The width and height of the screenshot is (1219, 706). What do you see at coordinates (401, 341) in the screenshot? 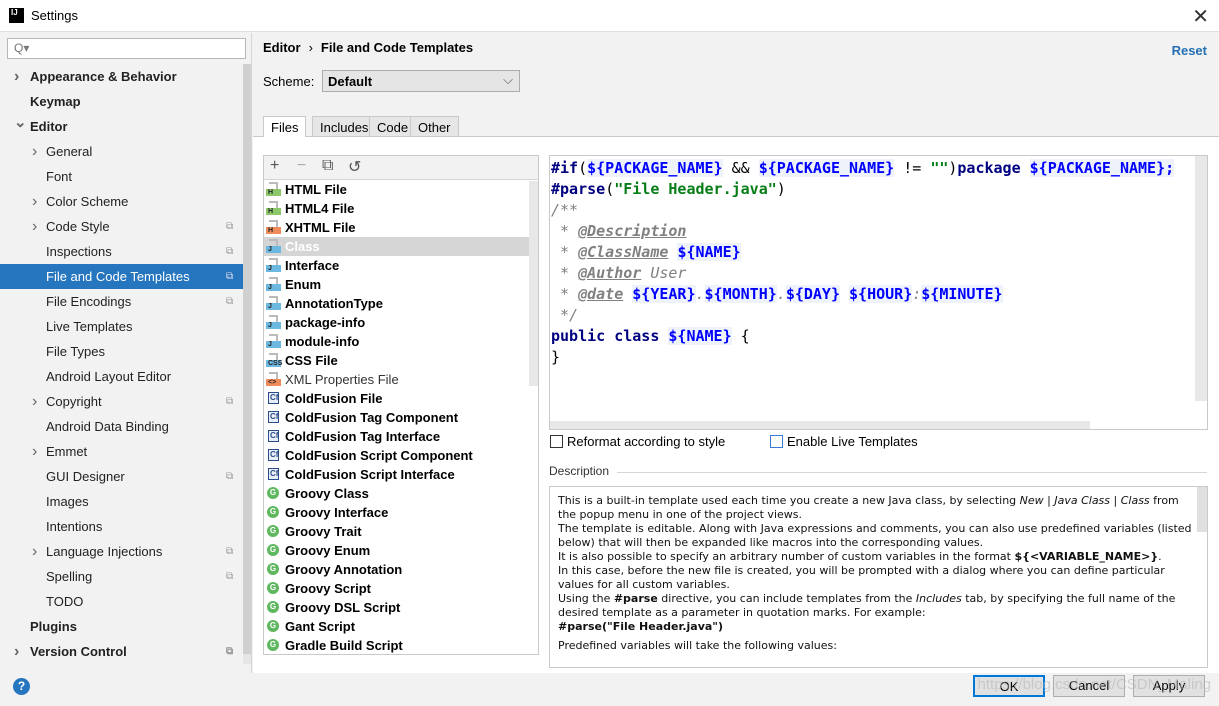
I see `template-item: Jmodule-info` at bounding box center [401, 341].